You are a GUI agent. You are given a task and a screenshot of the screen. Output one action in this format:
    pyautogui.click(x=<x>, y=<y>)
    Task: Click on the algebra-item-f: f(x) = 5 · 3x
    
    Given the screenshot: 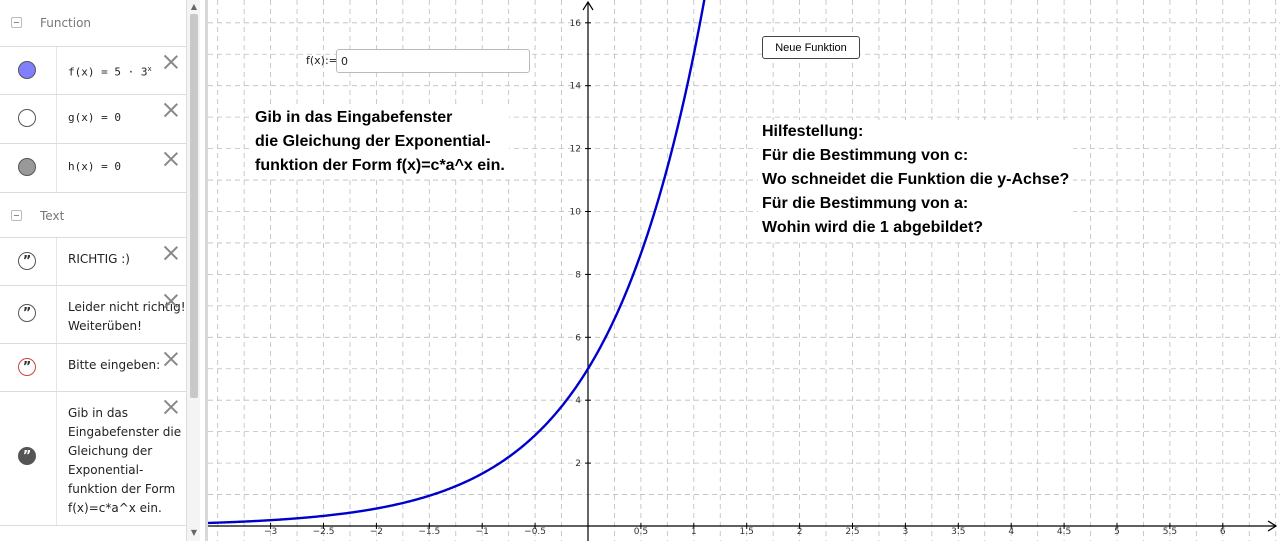 What is the action you would take?
    pyautogui.click(x=93, y=70)
    